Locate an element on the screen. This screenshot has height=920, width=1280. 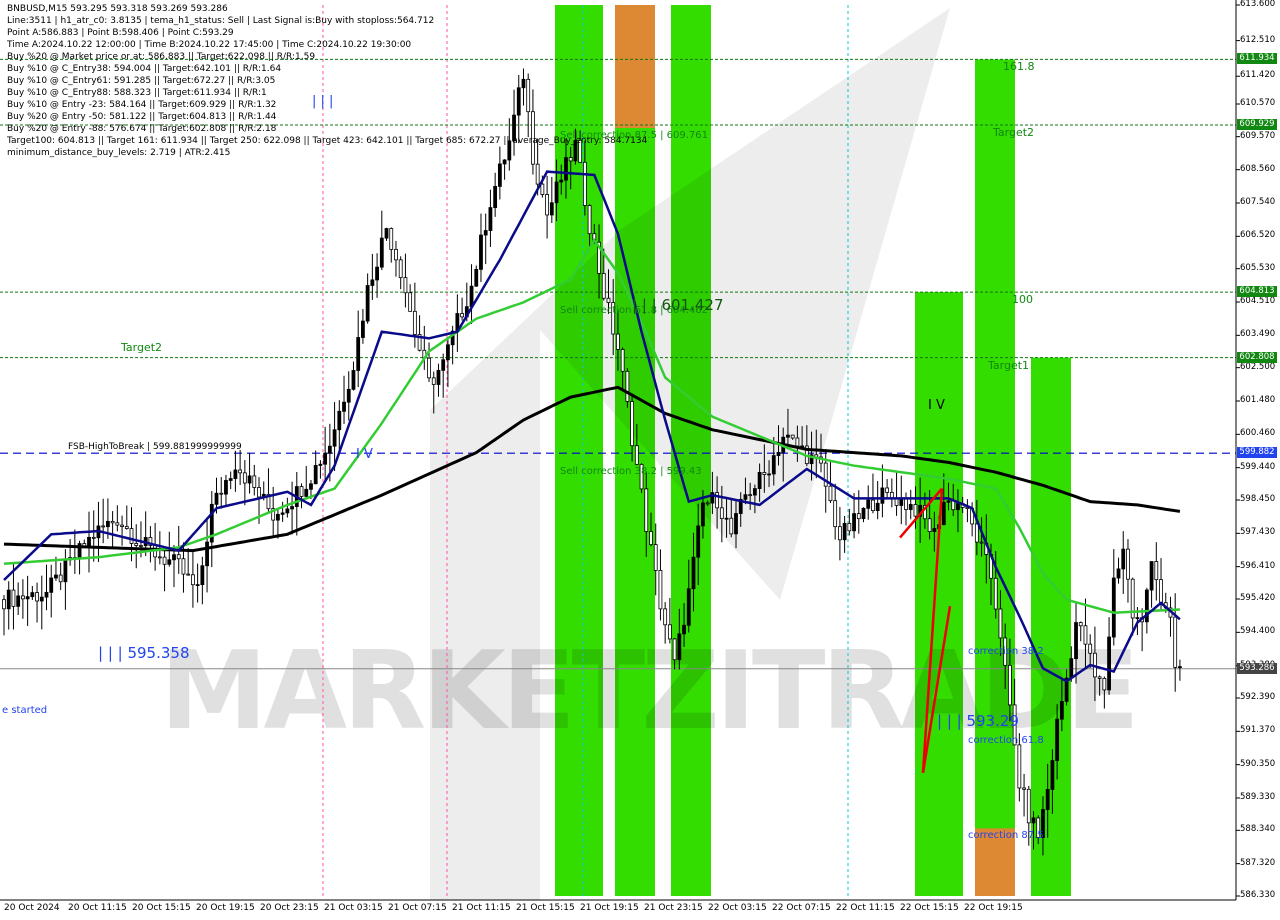
y-tick-label: 599.440 is located at coordinates (1258, 466).